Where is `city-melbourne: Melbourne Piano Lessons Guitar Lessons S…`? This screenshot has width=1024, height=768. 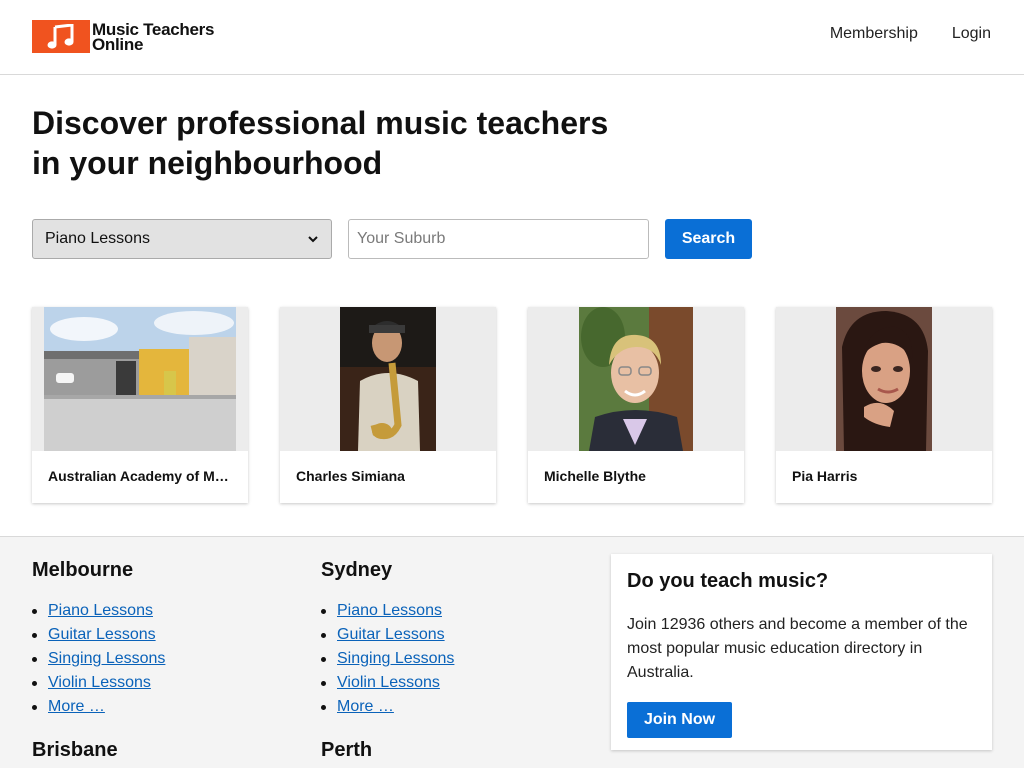 city-melbourne: Melbourne Piano Lessons Guitar Lessons S… is located at coordinates (98, 639).